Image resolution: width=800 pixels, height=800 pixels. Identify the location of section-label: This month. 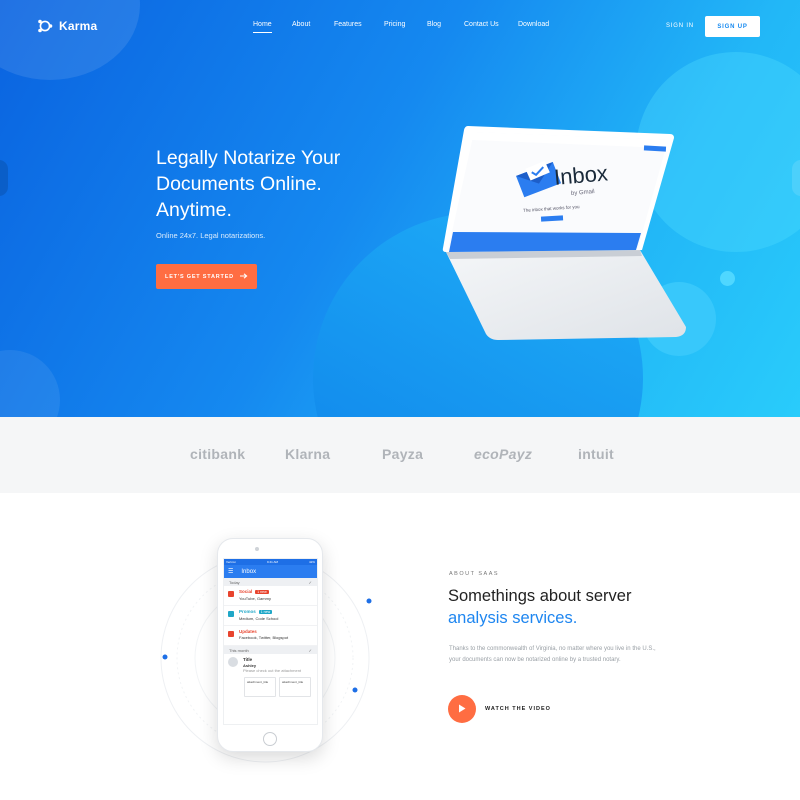
(239, 650).